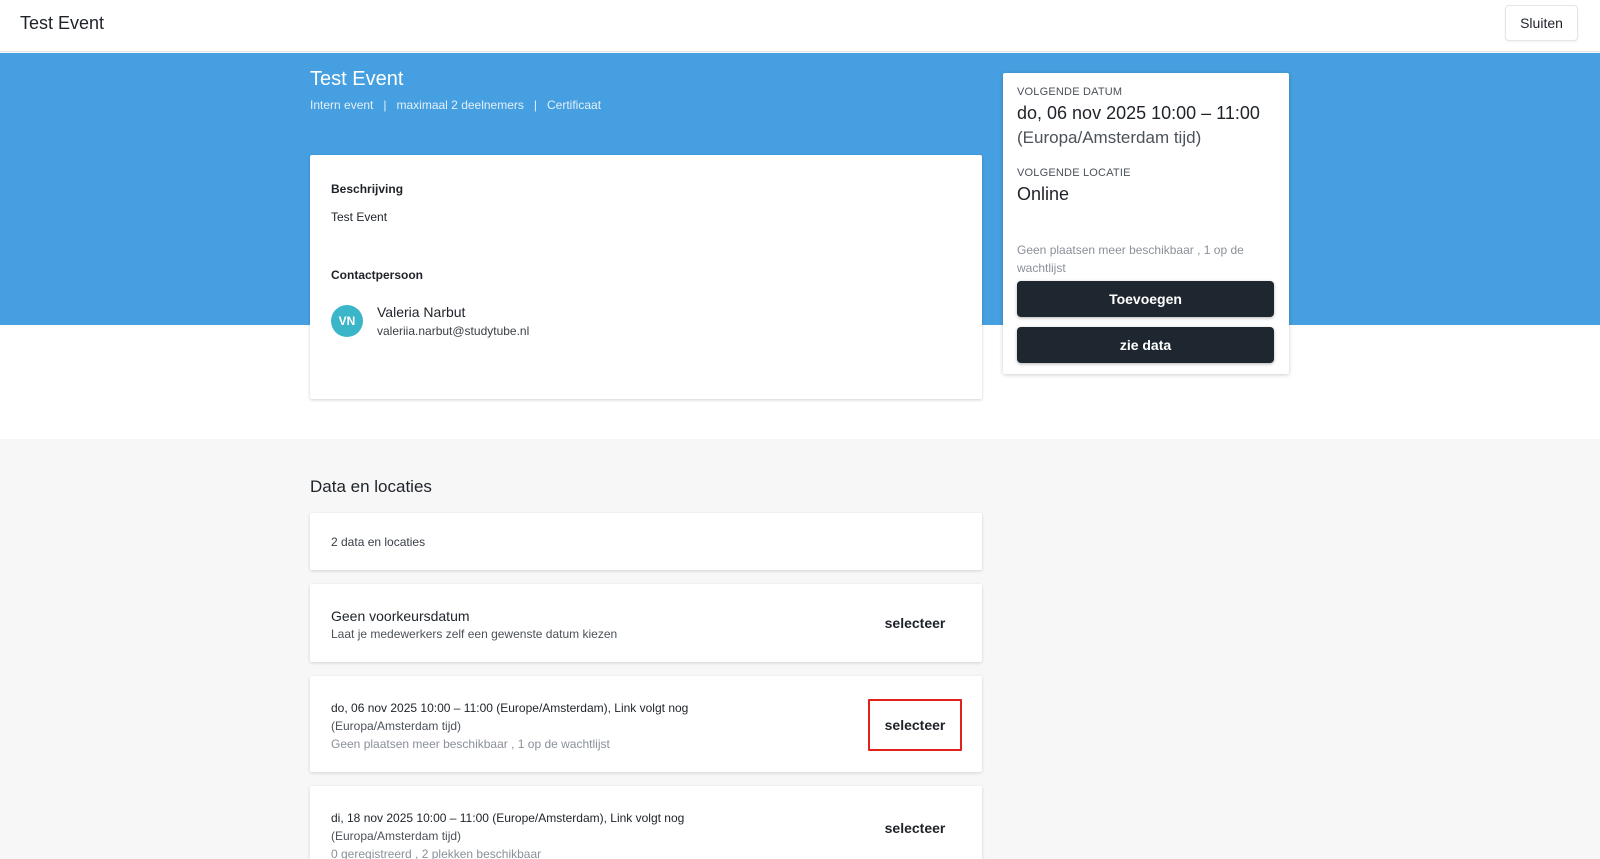 The width and height of the screenshot is (1600, 859). What do you see at coordinates (378, 542) in the screenshot?
I see `dates-count: 2 data en locaties` at bounding box center [378, 542].